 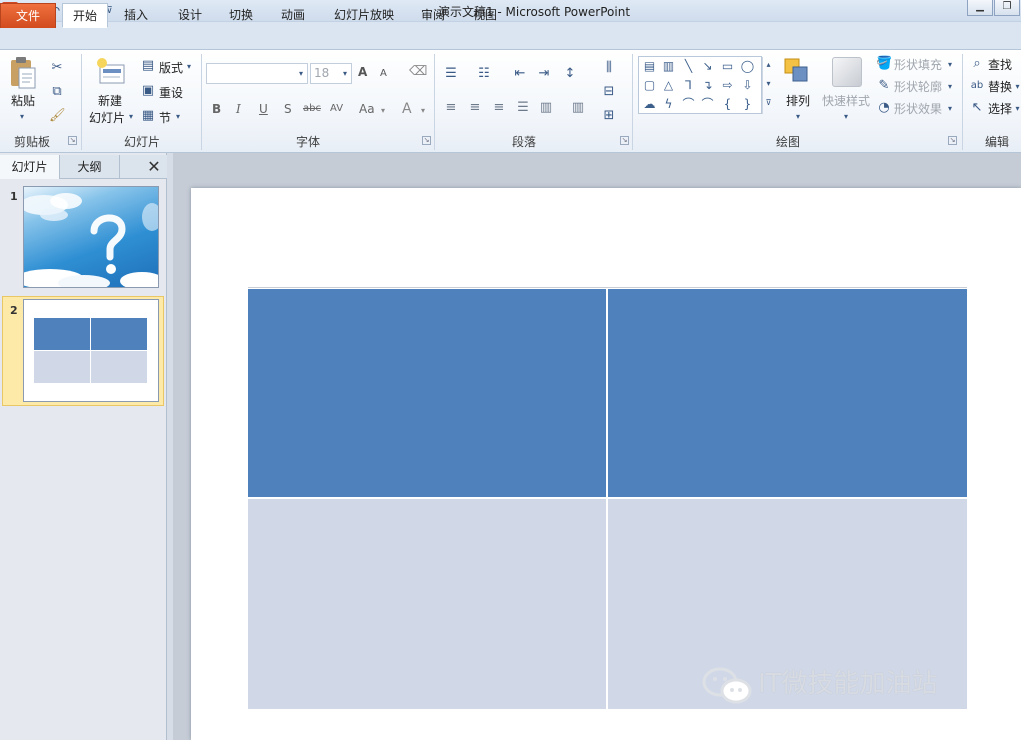 What do you see at coordinates (407, 109) in the screenshot?
I see `font-color-button: A` at bounding box center [407, 109].